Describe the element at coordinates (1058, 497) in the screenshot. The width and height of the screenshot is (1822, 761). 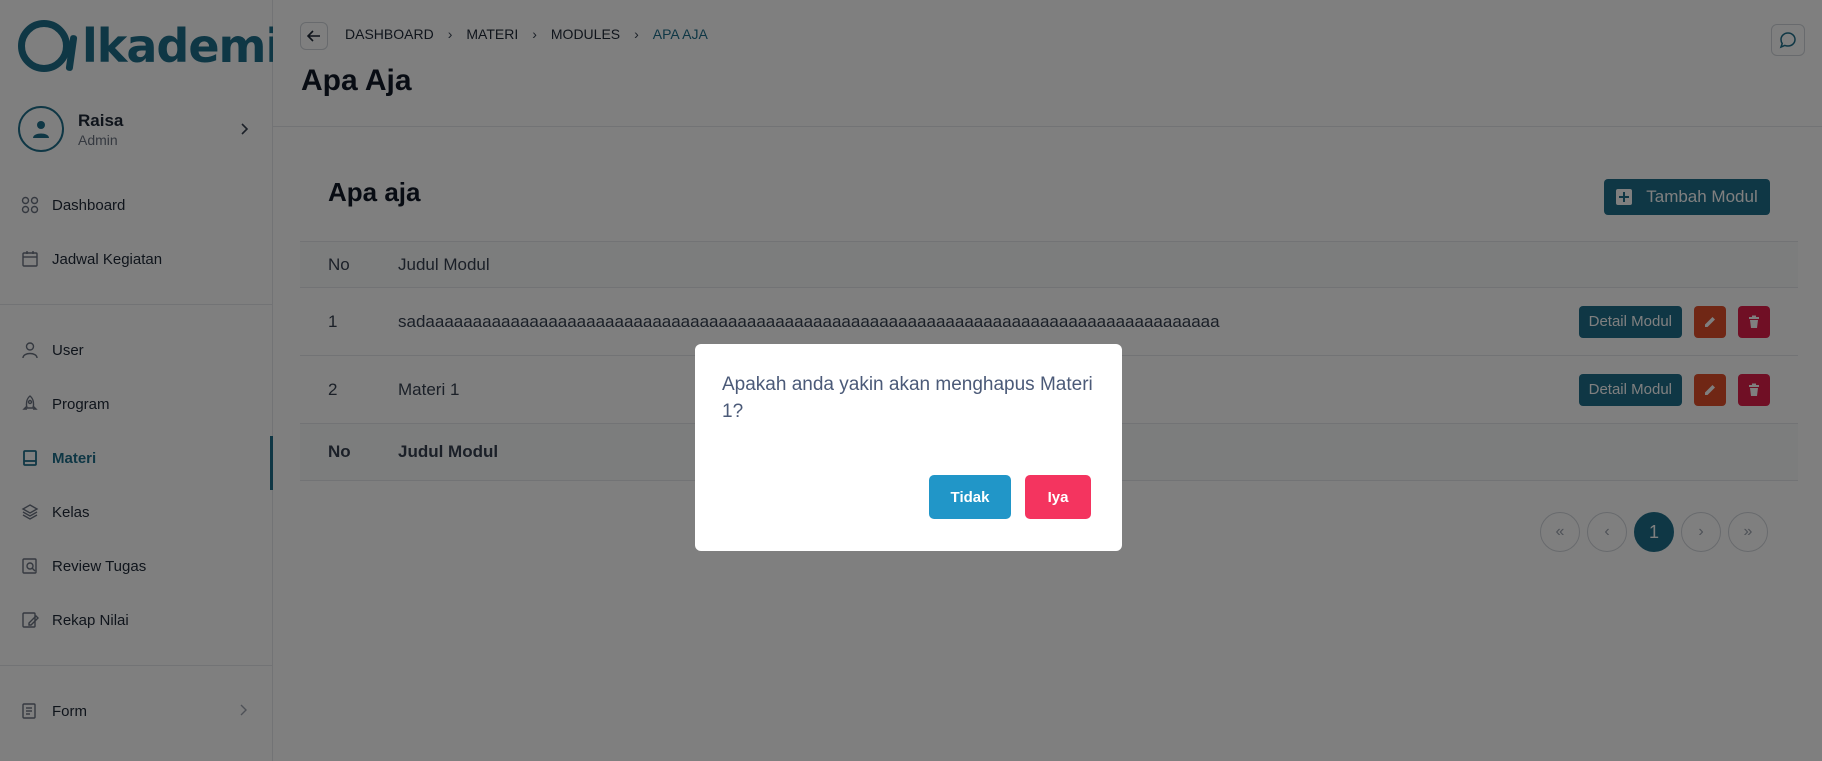
I see `confirm-button: Iya` at that location.